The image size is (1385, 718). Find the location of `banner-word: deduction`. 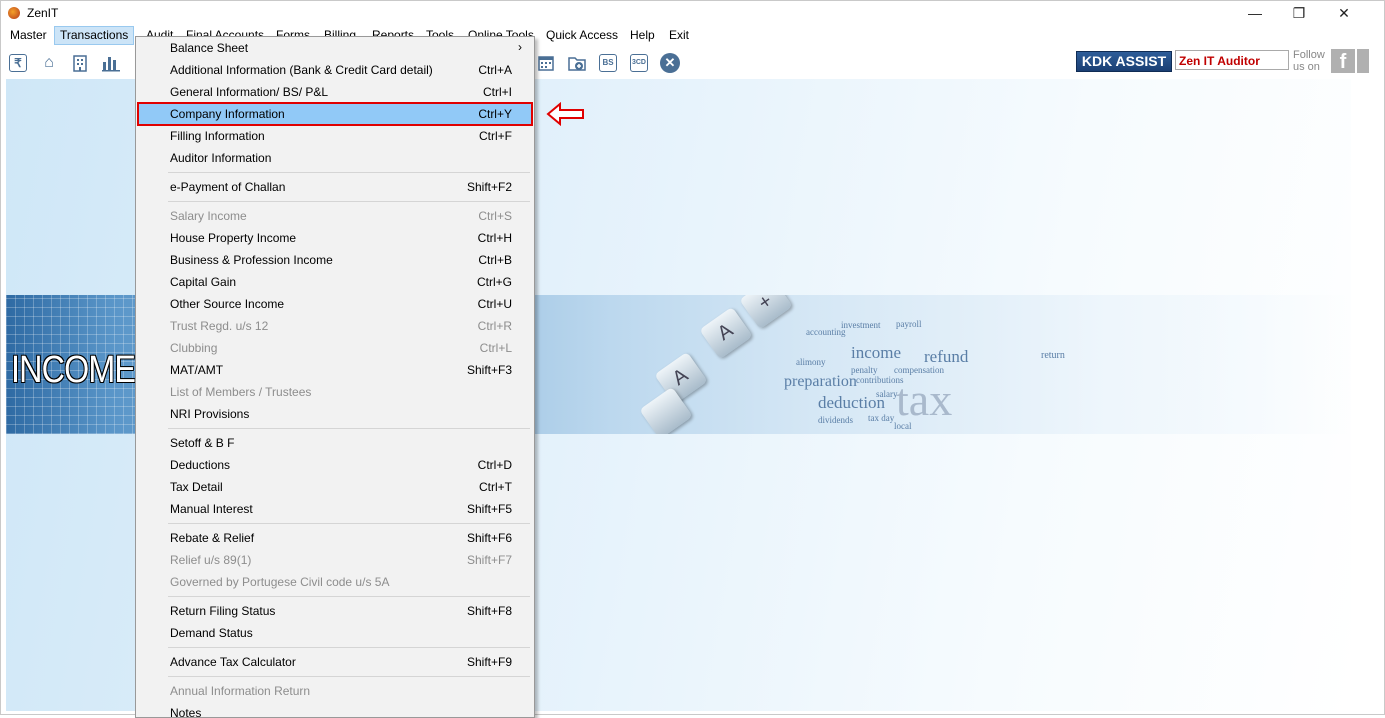

banner-word: deduction is located at coordinates (852, 402).